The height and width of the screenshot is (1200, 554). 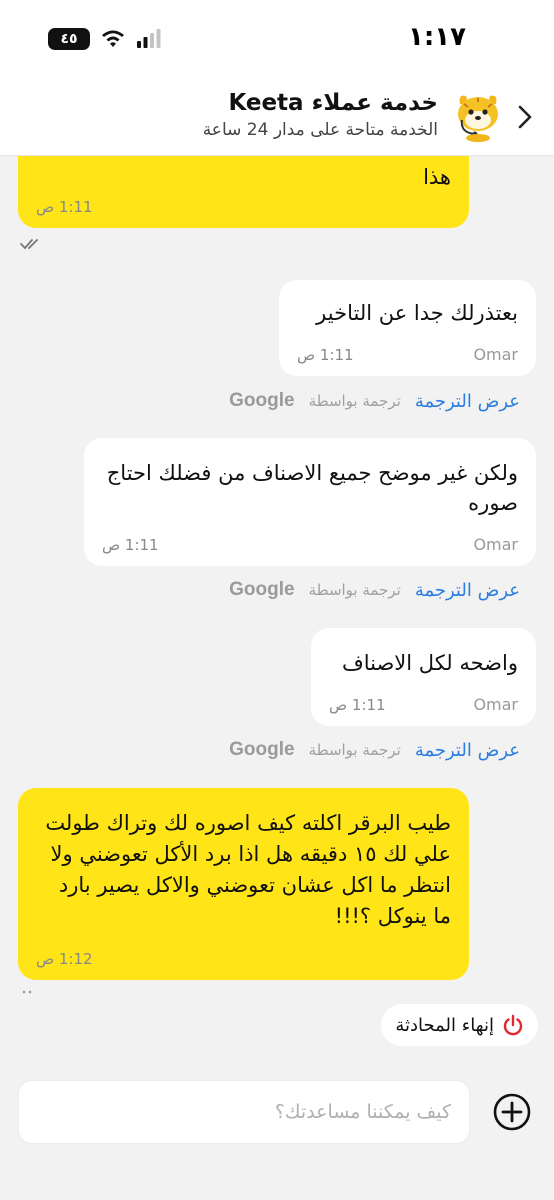 I want to click on status-bar: ٤٥ ١:١٧, so click(x=277, y=38).